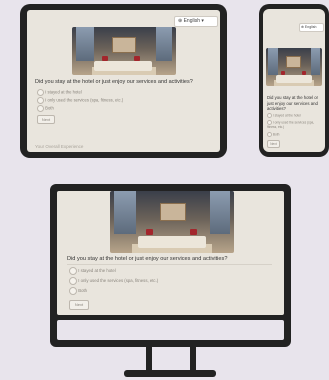 Image resolution: width=329 pixels, height=380 pixels. I want to click on section-footer: Your Overall Experience, so click(59, 146).